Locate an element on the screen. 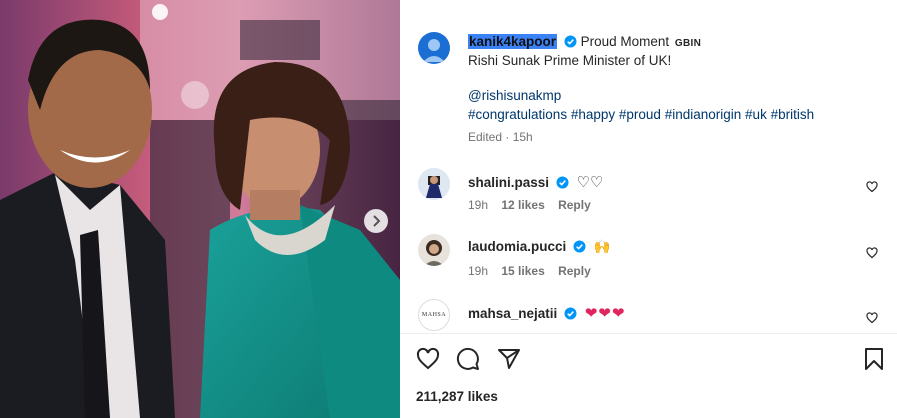  comment-meta: 19h 12 likes Reply is located at coordinates (534, 205).